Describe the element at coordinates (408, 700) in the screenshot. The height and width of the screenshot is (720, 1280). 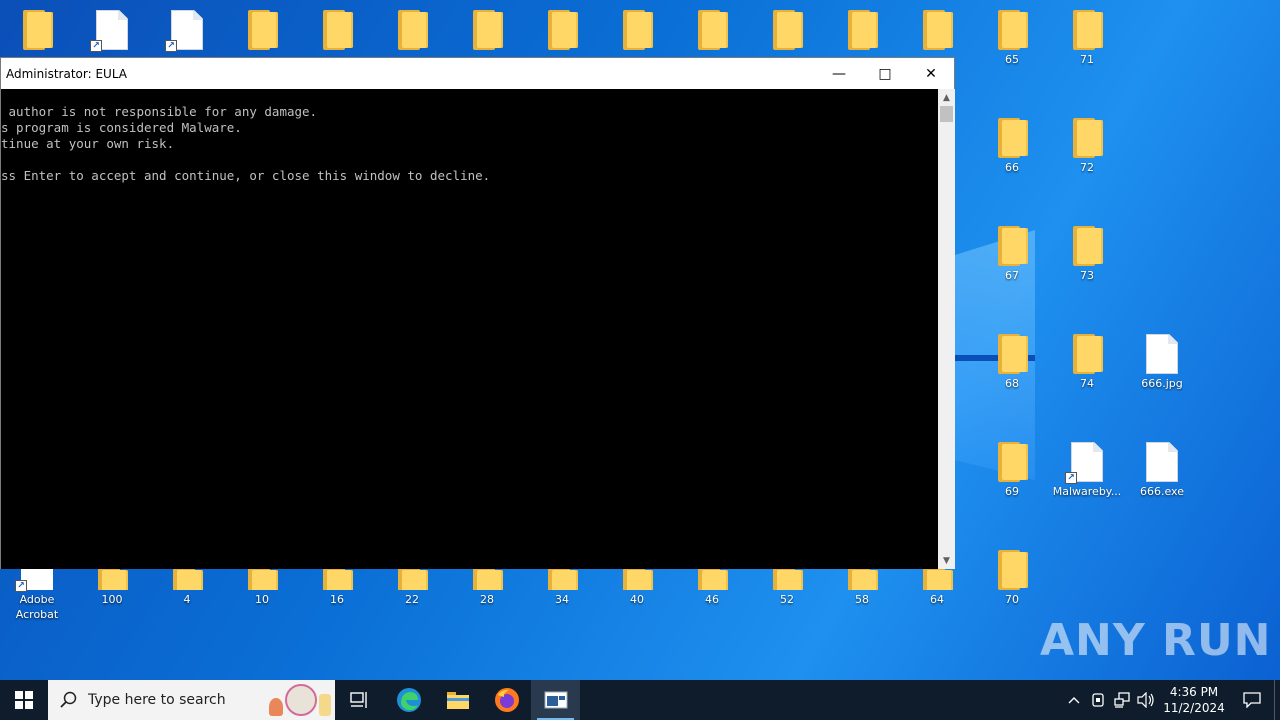
I see `taskbar-edge` at that location.